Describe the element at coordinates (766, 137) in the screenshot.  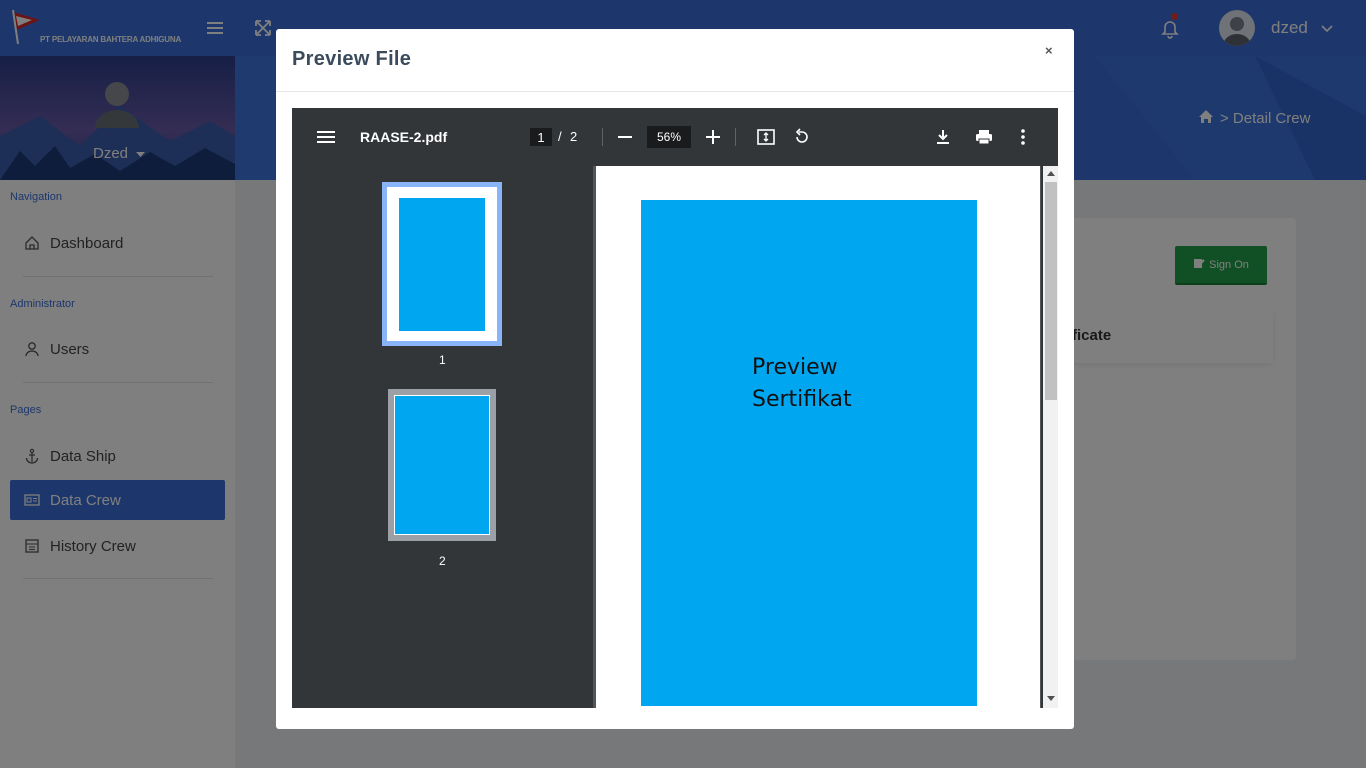
I see `fit-page-icon` at that location.